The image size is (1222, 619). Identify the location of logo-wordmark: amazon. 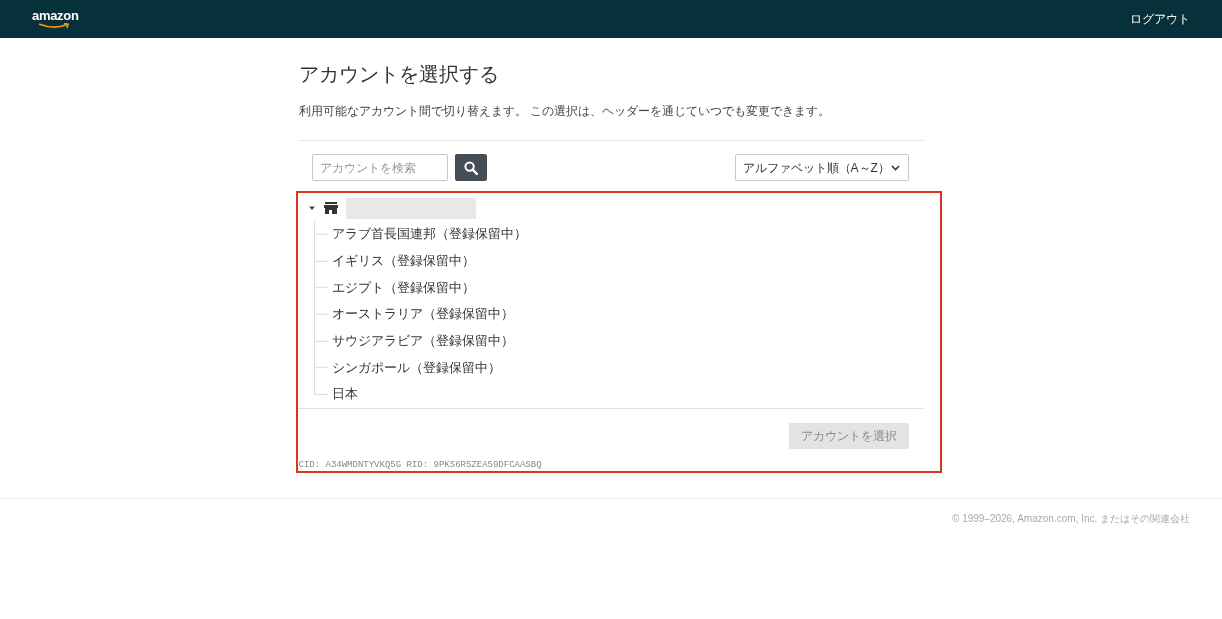
(55, 16).